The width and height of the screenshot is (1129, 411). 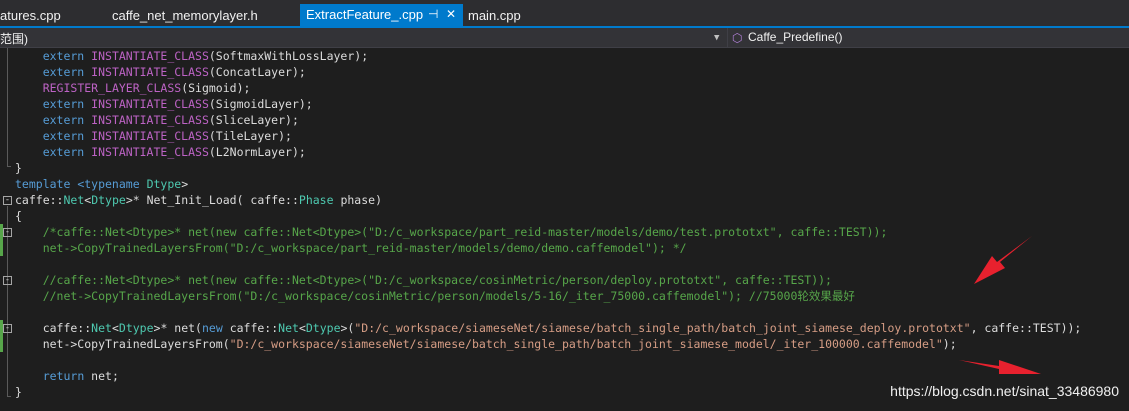 What do you see at coordinates (160, 152) in the screenshot?
I see `code-line: extern INSTANTIATE_CLASS(L2NormLayer);` at bounding box center [160, 152].